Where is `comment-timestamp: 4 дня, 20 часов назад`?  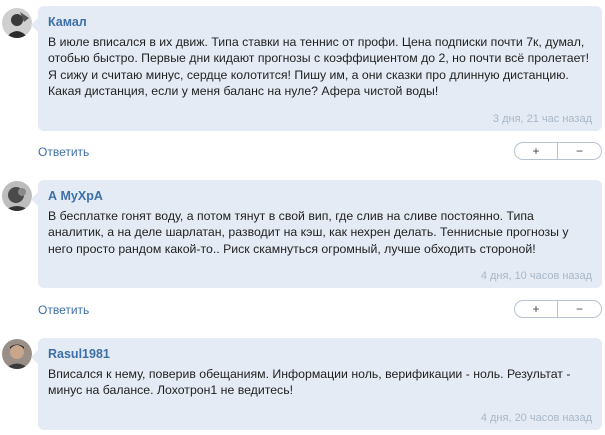
comment-timestamp: 4 дня, 20 часов назад is located at coordinates (536, 418).